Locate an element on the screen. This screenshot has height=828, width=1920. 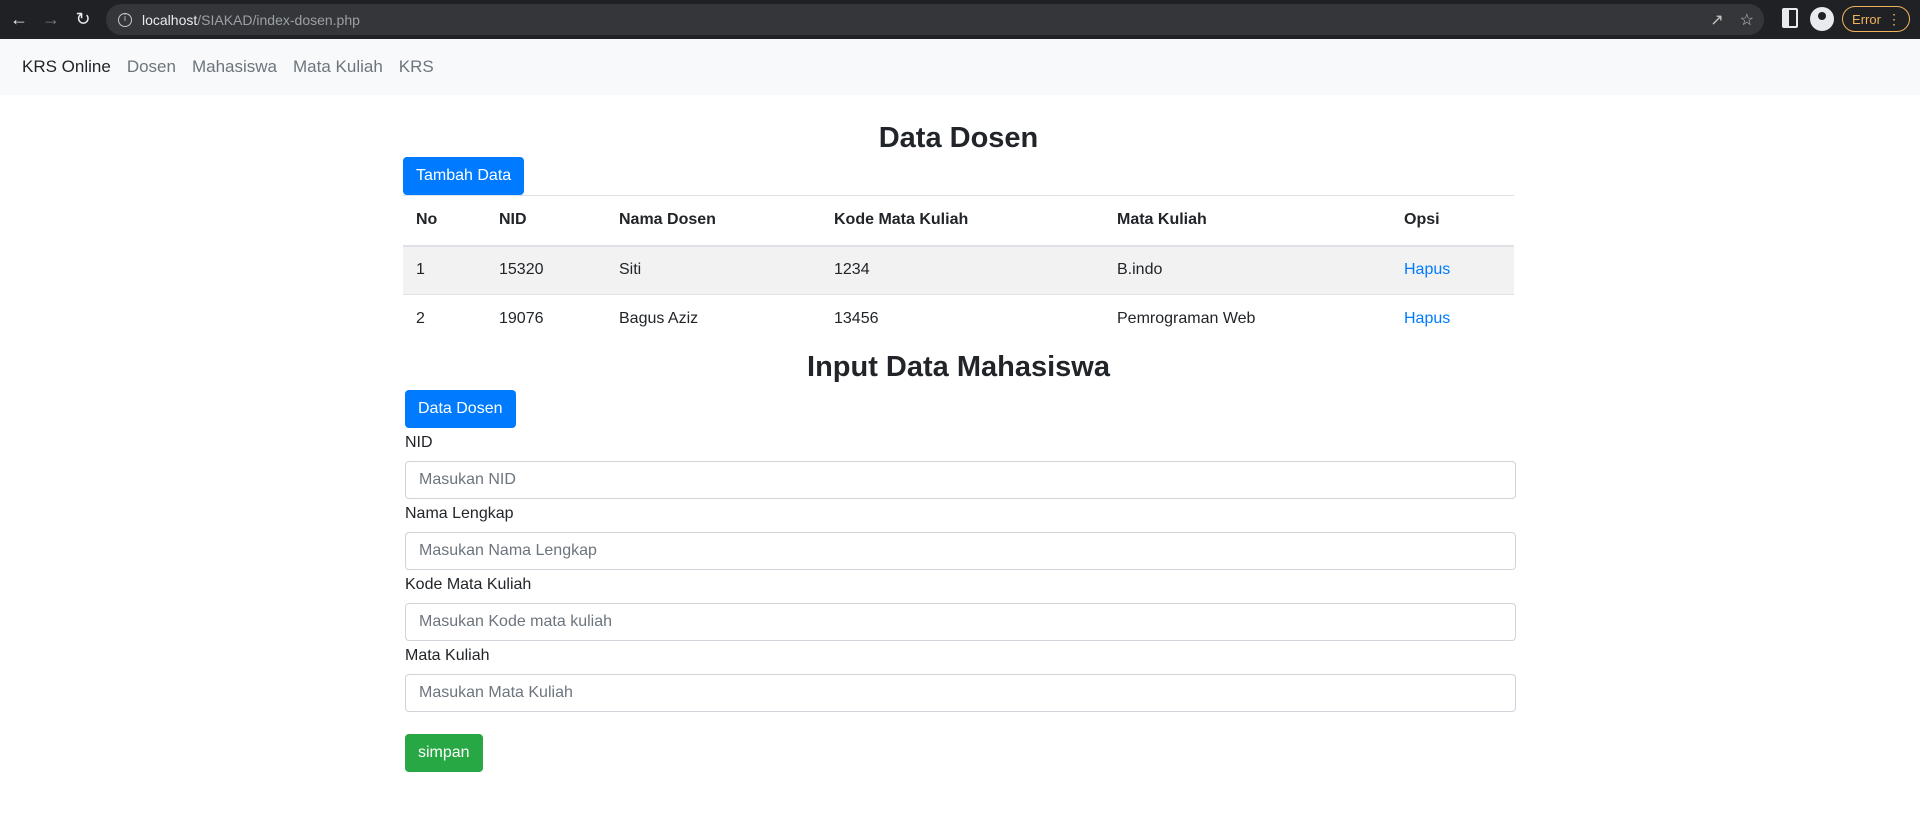
cell-nid: 19076 is located at coordinates (546, 319).